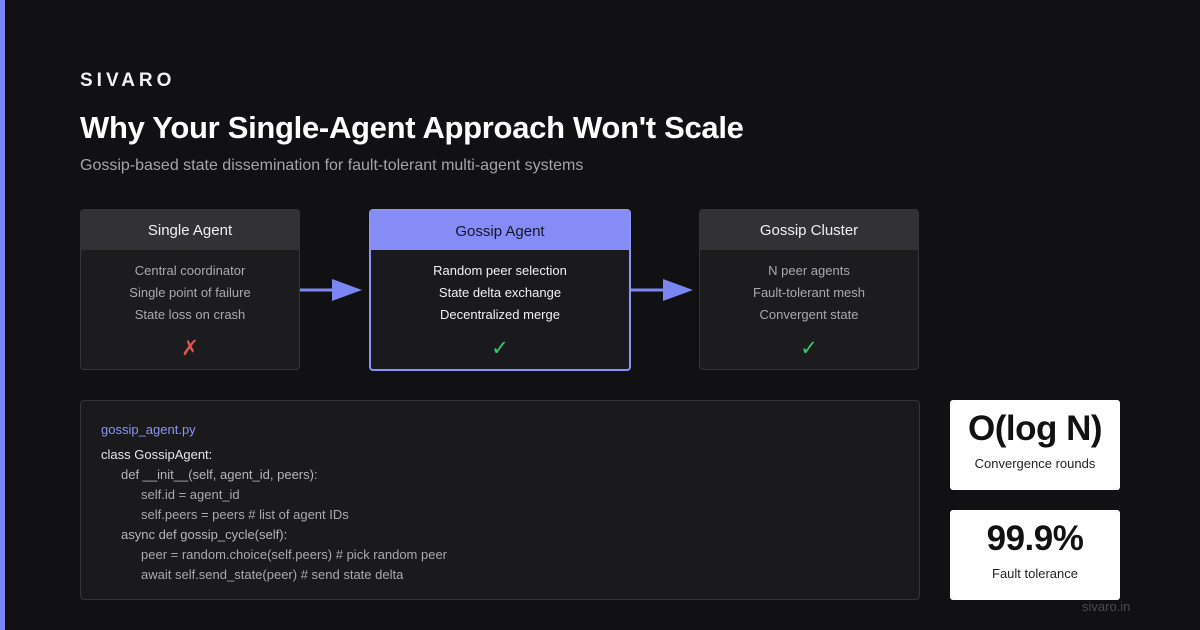 Image resolution: width=1200 pixels, height=630 pixels. I want to click on card-line: Fault-tolerant mesh, so click(809, 292).